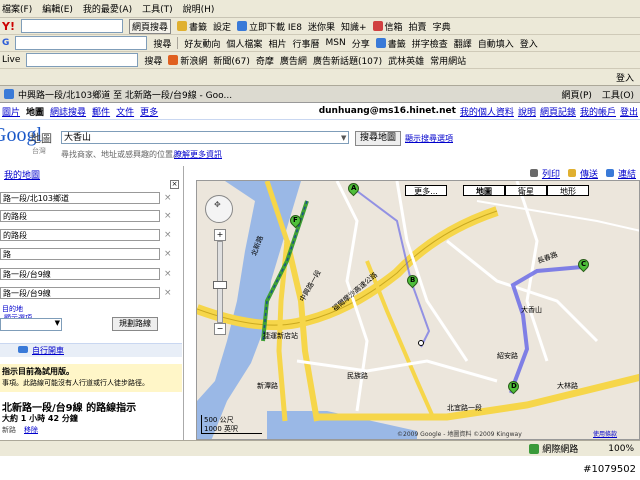 This screenshot has height=480, width=640. I want to click on yahoo-search-input, so click(71, 26).